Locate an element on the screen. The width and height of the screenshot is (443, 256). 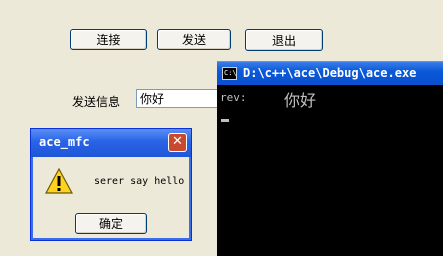
console-cursor is located at coordinates (225, 120).